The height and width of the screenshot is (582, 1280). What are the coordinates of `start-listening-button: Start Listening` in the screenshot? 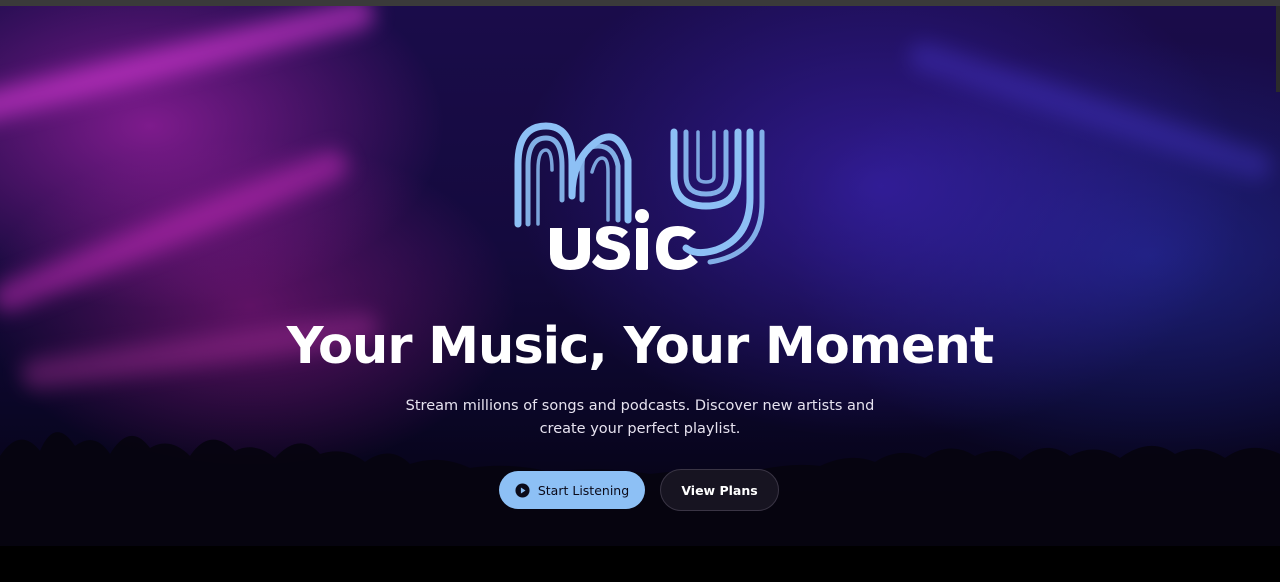 It's located at (572, 490).